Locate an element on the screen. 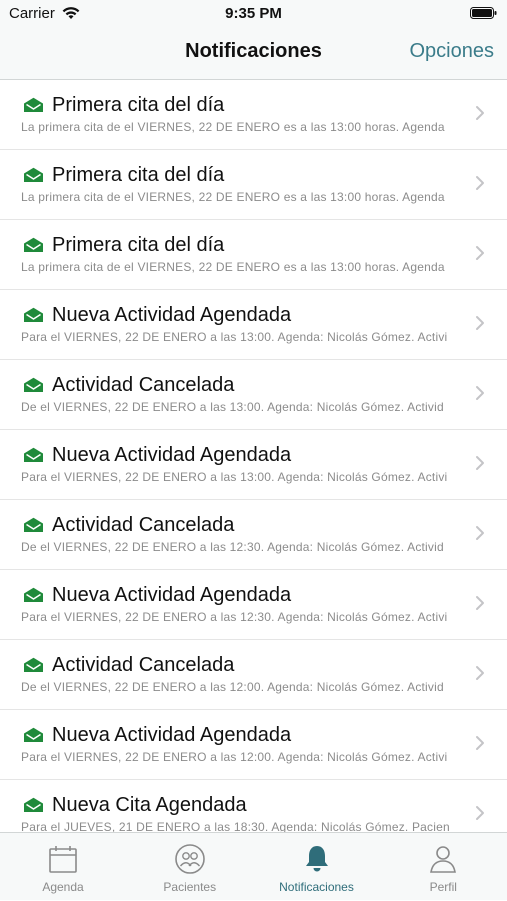 The width and height of the screenshot is (507, 901). tab-label: Pacientes is located at coordinates (190, 887).